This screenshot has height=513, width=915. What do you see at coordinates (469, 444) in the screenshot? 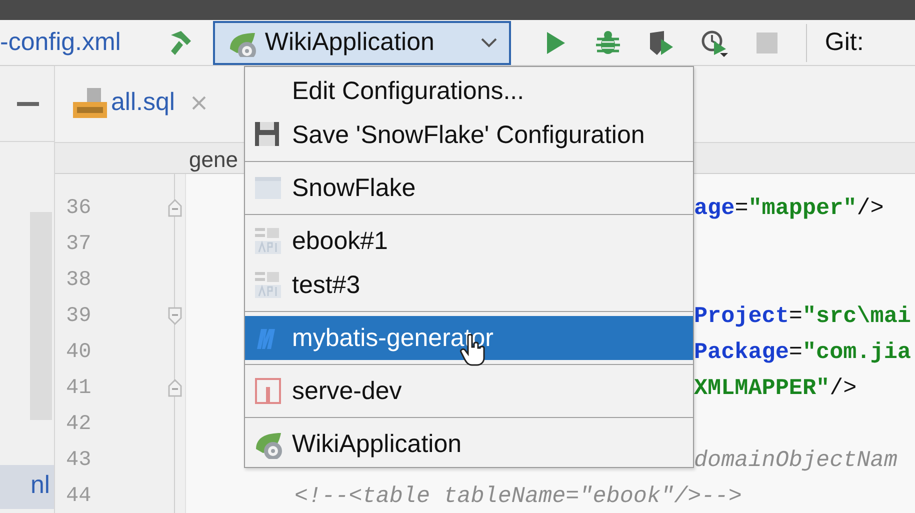
I see `menu-item: WikiApplication` at bounding box center [469, 444].